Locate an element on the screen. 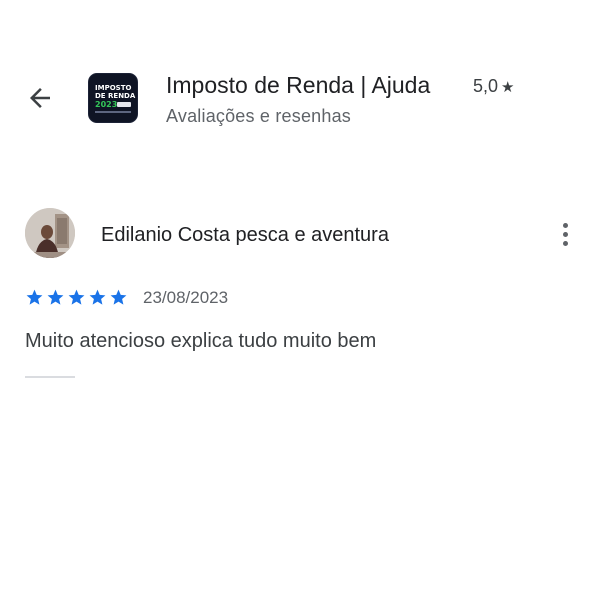  rating-stars is located at coordinates (76, 297).